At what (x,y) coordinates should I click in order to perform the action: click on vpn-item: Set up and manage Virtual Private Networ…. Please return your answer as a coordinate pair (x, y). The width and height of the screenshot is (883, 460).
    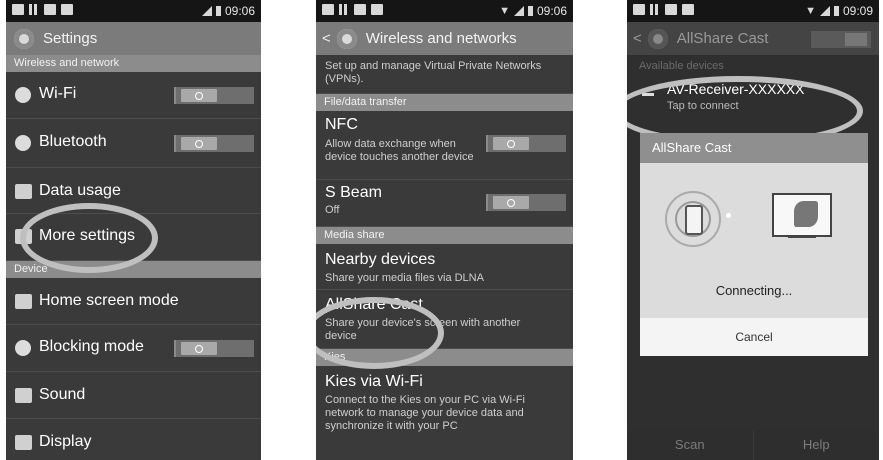
    Looking at the image, I should click on (444, 74).